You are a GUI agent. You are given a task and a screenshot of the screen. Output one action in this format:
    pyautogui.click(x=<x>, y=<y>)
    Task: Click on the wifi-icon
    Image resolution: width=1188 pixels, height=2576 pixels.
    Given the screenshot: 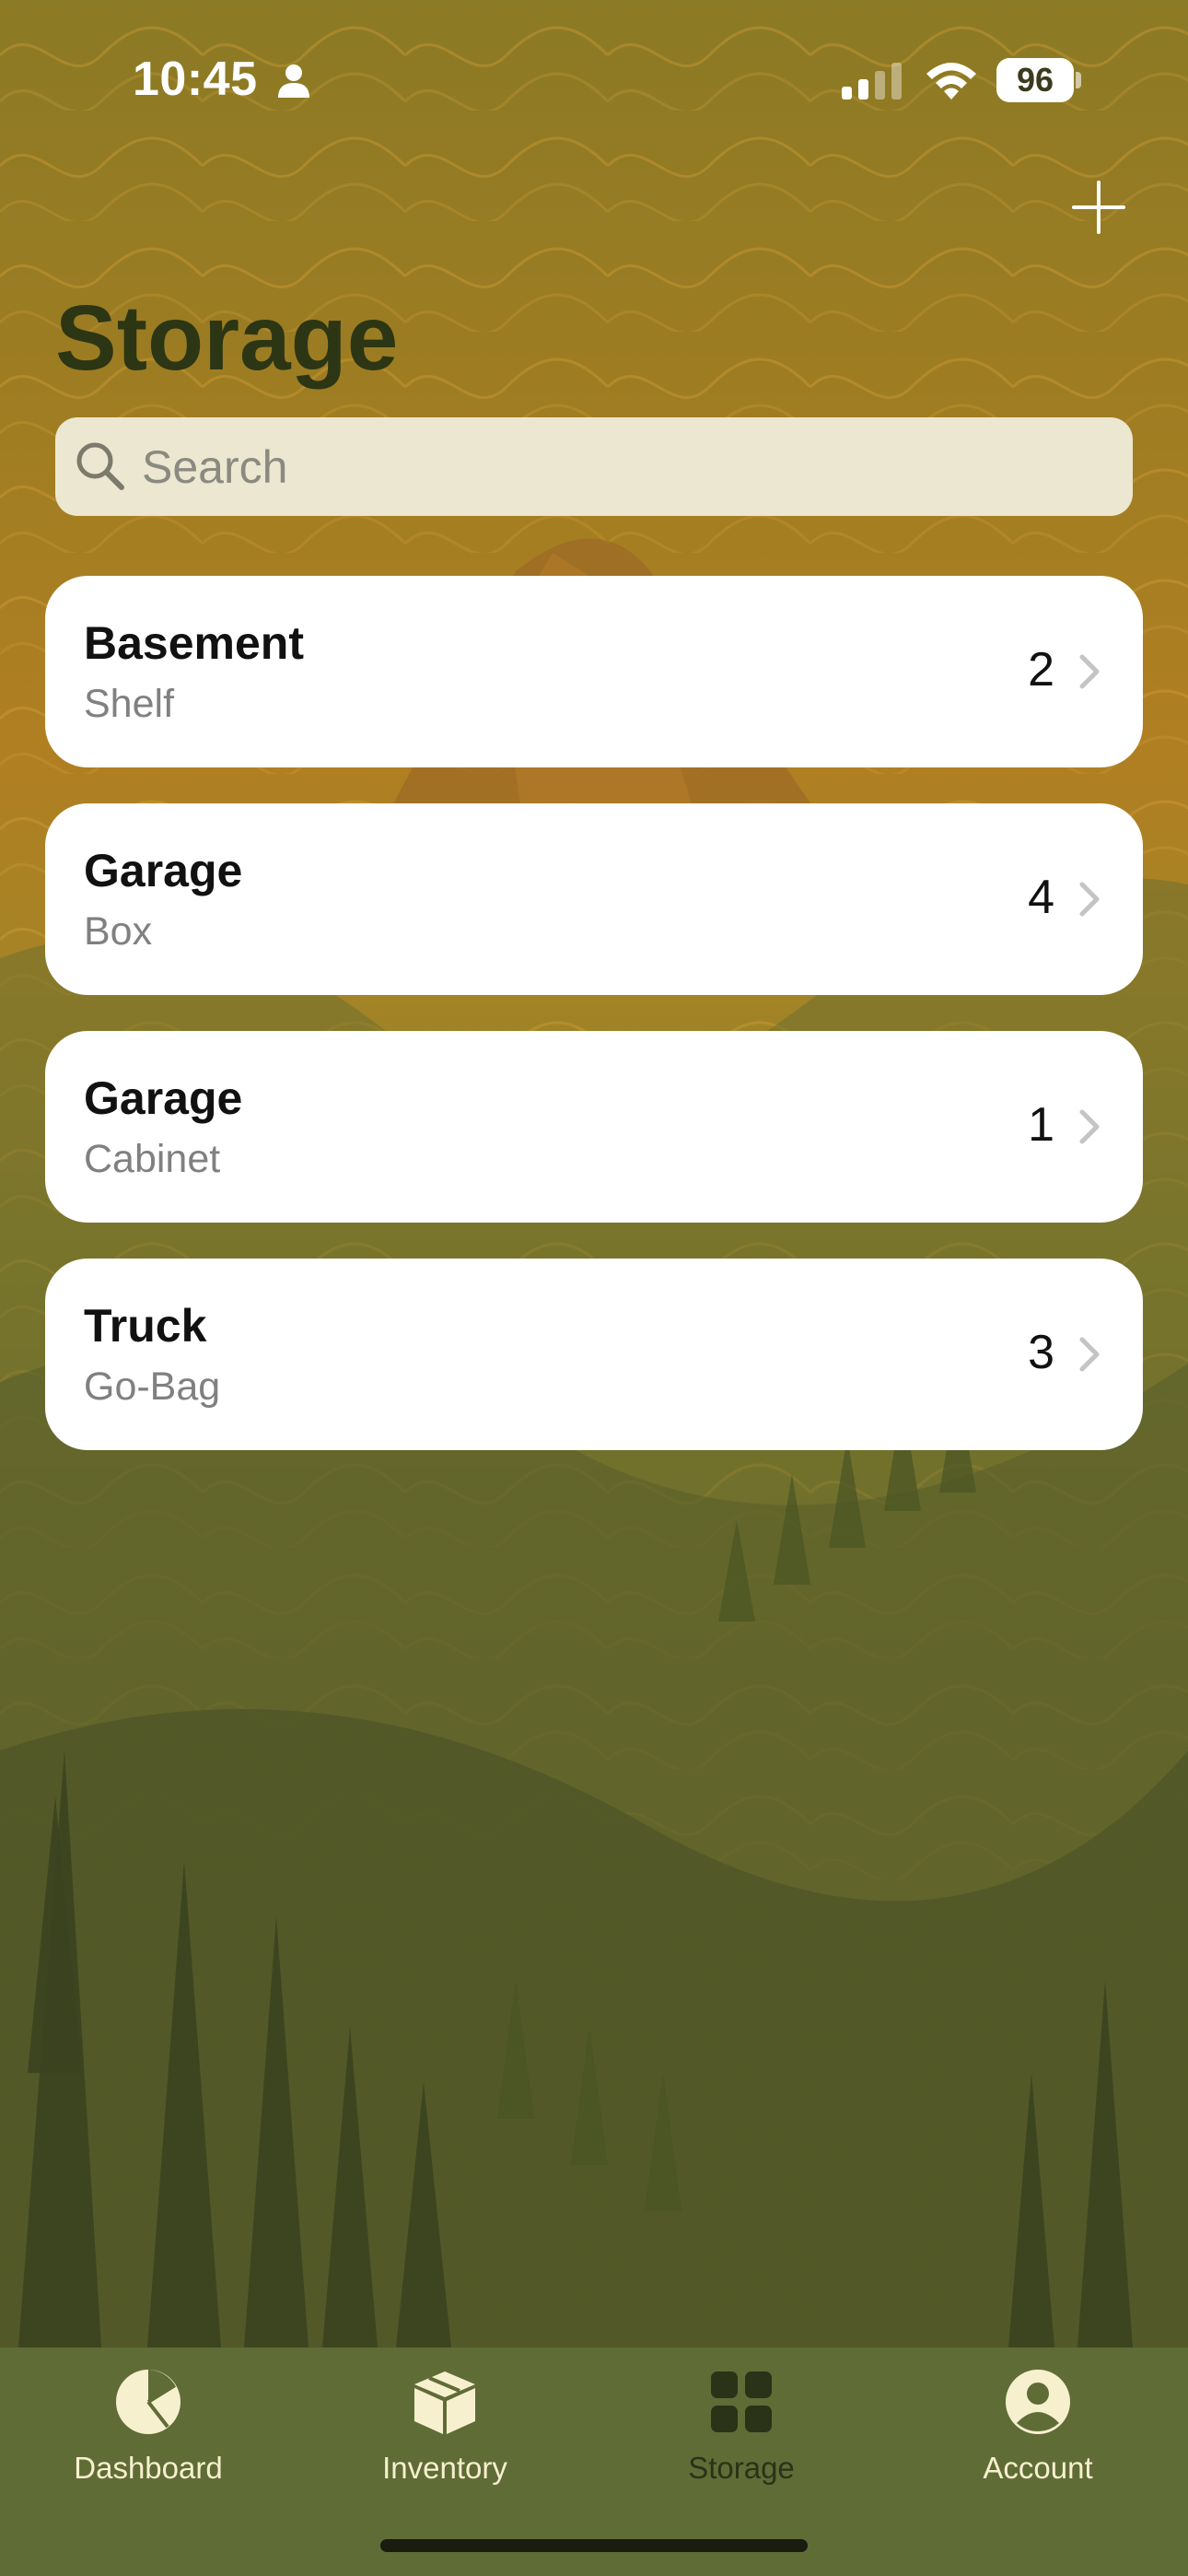 What is the action you would take?
    pyautogui.click(x=951, y=81)
    